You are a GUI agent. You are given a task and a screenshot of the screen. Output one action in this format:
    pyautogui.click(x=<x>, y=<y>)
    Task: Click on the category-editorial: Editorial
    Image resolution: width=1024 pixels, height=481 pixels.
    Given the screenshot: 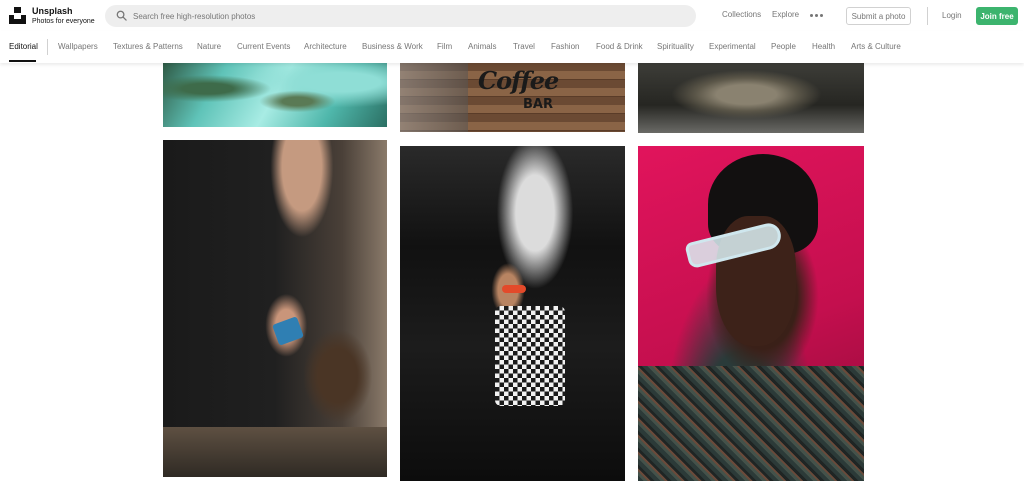 What is the action you would take?
    pyautogui.click(x=23, y=47)
    